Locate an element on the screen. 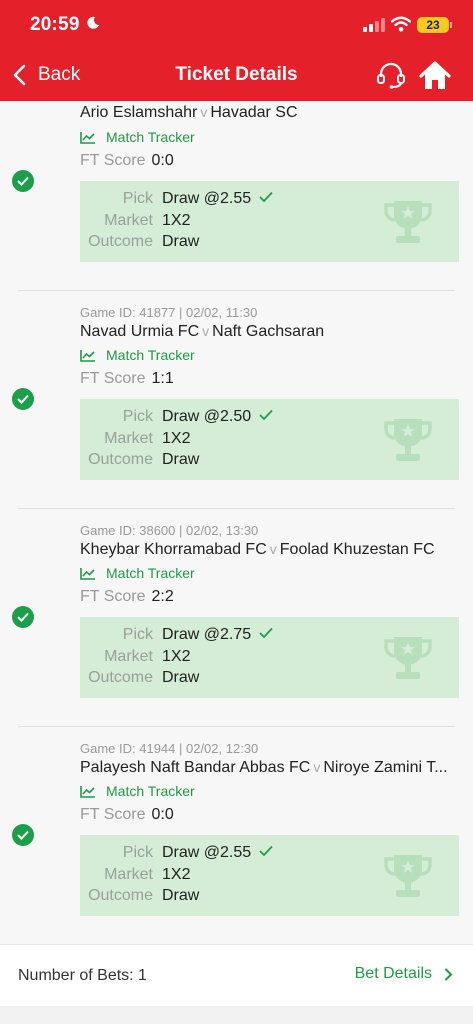 The height and width of the screenshot is (1024, 473). home-icon is located at coordinates (435, 76).